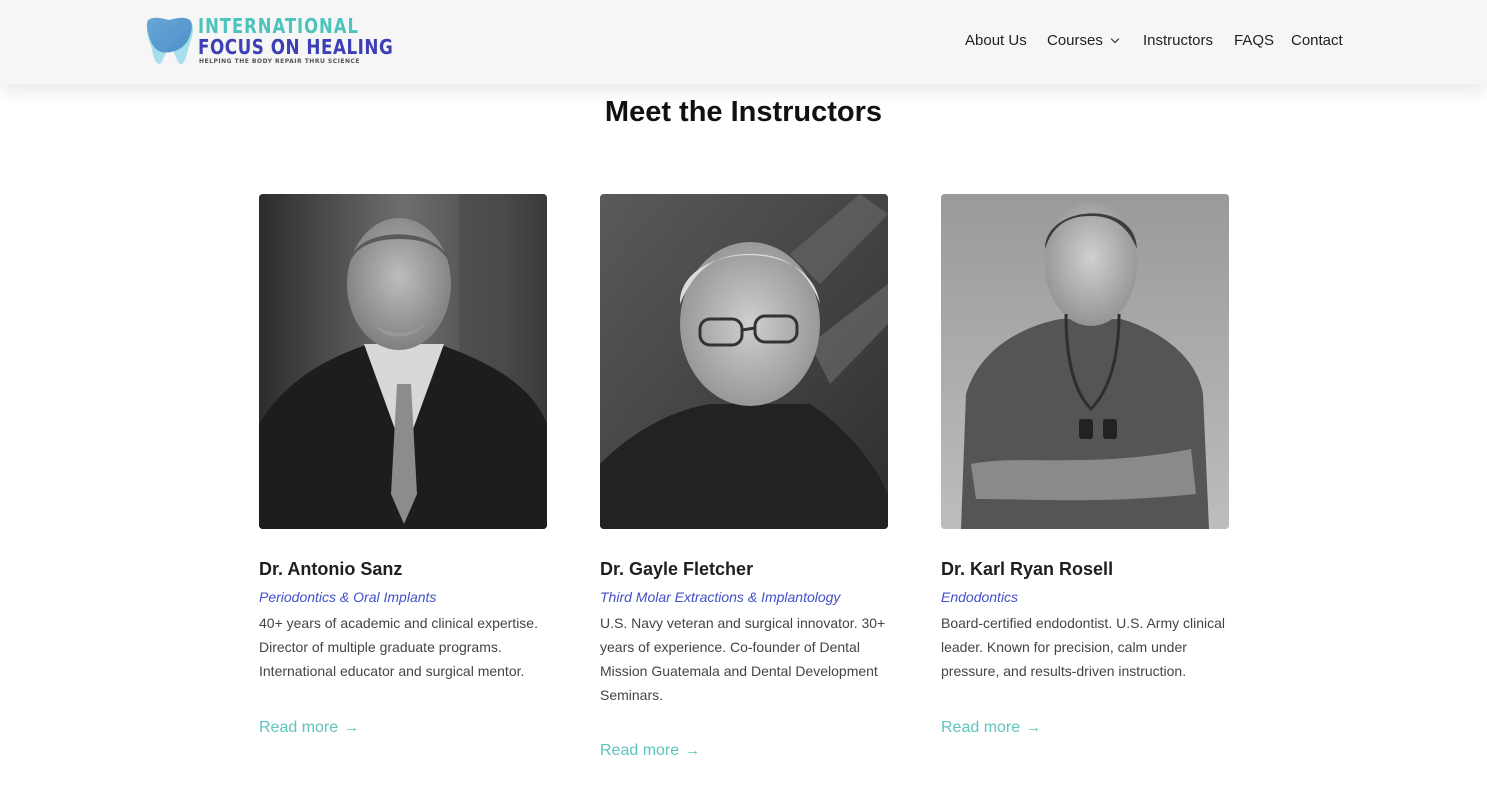 The height and width of the screenshot is (798, 1487). I want to click on logo-tagline: HELPING THE BODY REPAIR THRU SCIENCE, so click(279, 61).